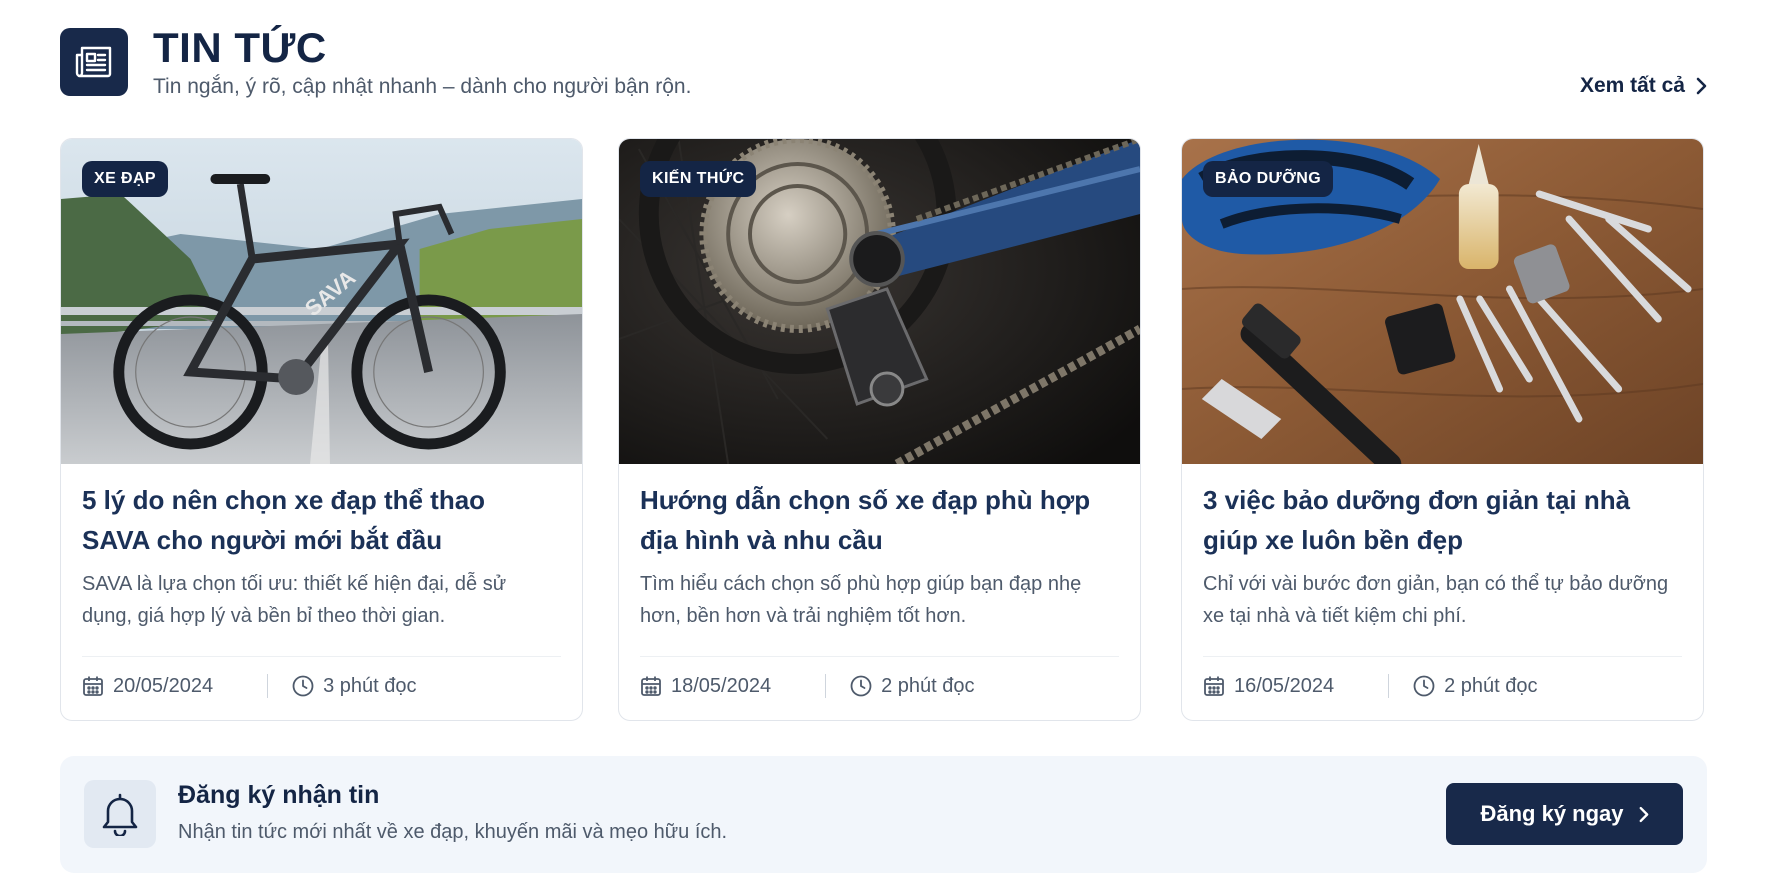 The width and height of the screenshot is (1775, 886). I want to click on date-text: 18/05/2024, so click(721, 685).